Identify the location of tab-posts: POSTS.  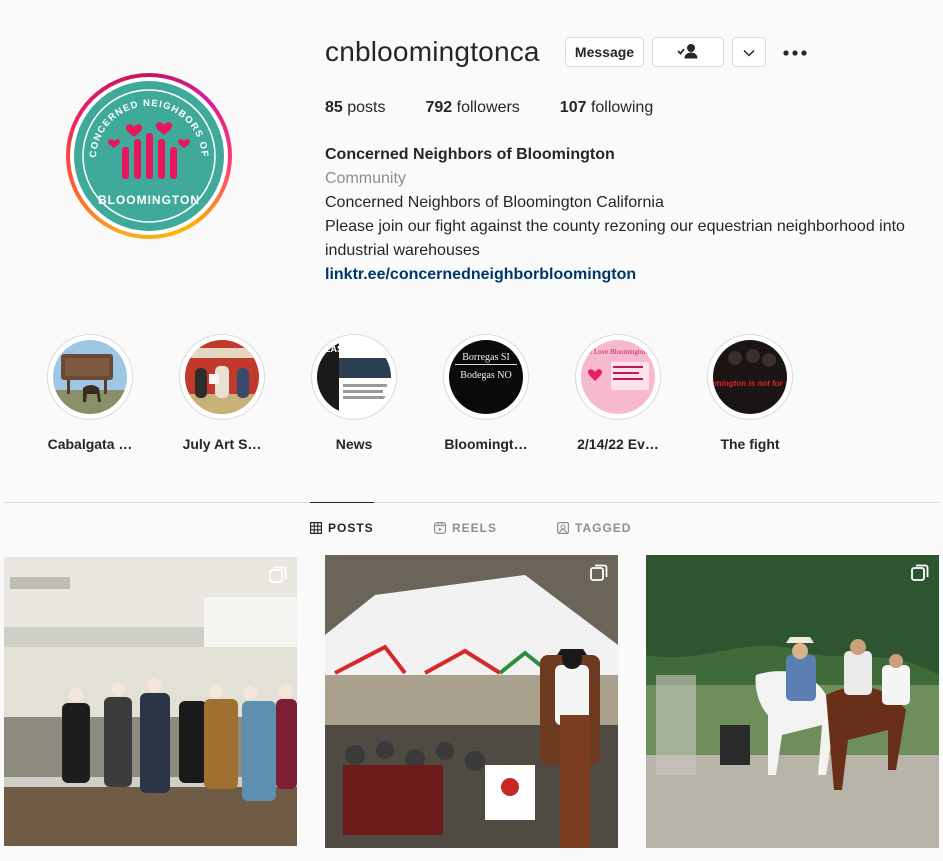
(342, 528).